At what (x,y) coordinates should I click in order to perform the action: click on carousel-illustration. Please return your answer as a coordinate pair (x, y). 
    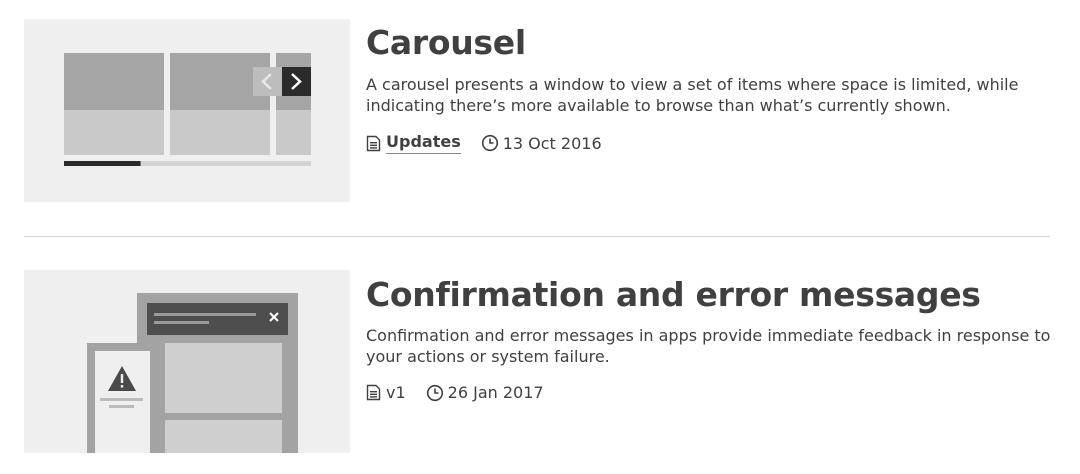
    Looking at the image, I should click on (187, 109).